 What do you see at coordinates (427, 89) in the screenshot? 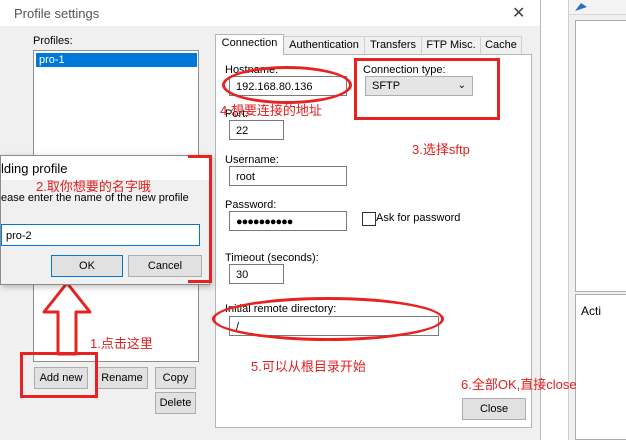
I see `connection-type-highlight-box` at bounding box center [427, 89].